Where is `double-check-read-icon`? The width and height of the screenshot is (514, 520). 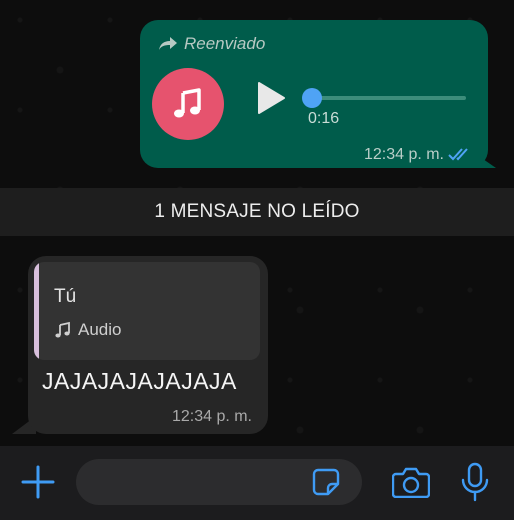
double-check-read-icon is located at coordinates (458, 154).